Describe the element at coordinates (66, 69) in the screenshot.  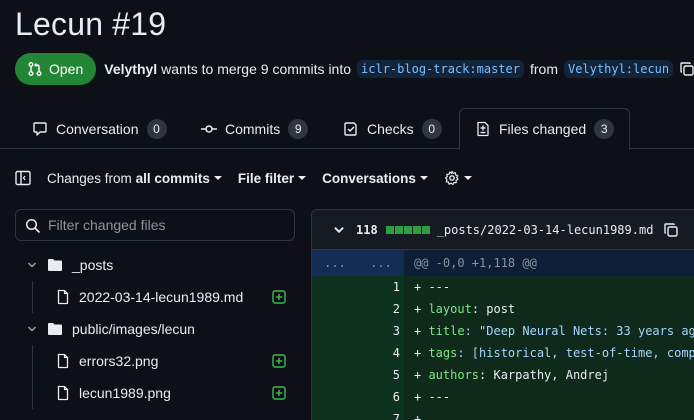
I see `status-label: Open` at that location.